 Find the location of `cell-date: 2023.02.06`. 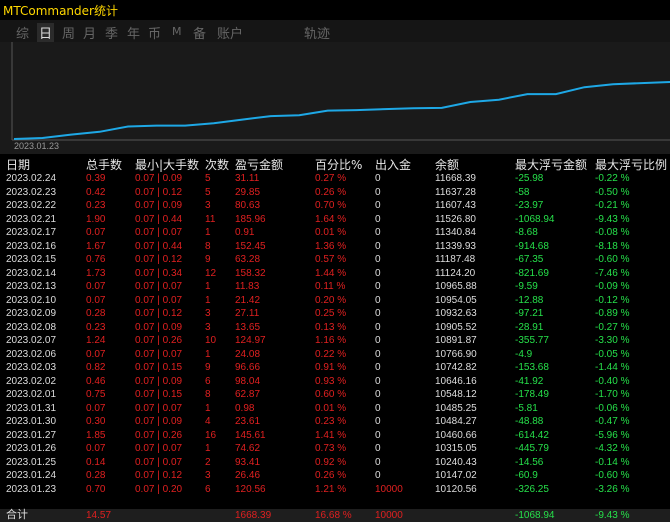

cell-date: 2023.02.06 is located at coordinates (31, 354).